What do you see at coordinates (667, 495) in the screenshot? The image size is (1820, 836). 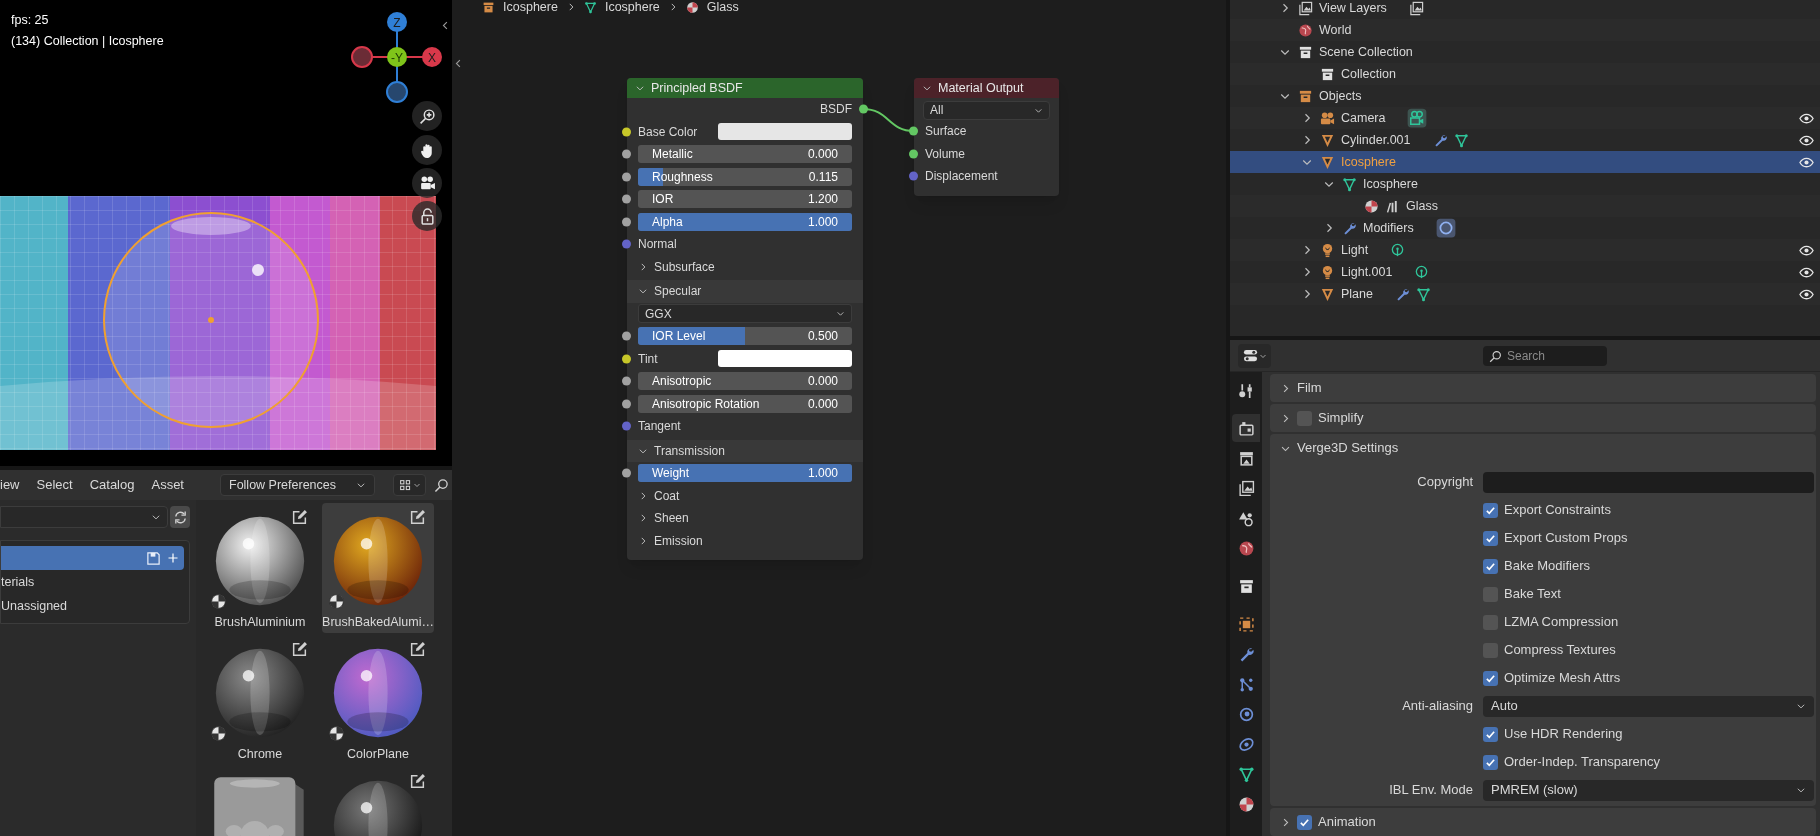 I see `panel-label: Coat` at bounding box center [667, 495].